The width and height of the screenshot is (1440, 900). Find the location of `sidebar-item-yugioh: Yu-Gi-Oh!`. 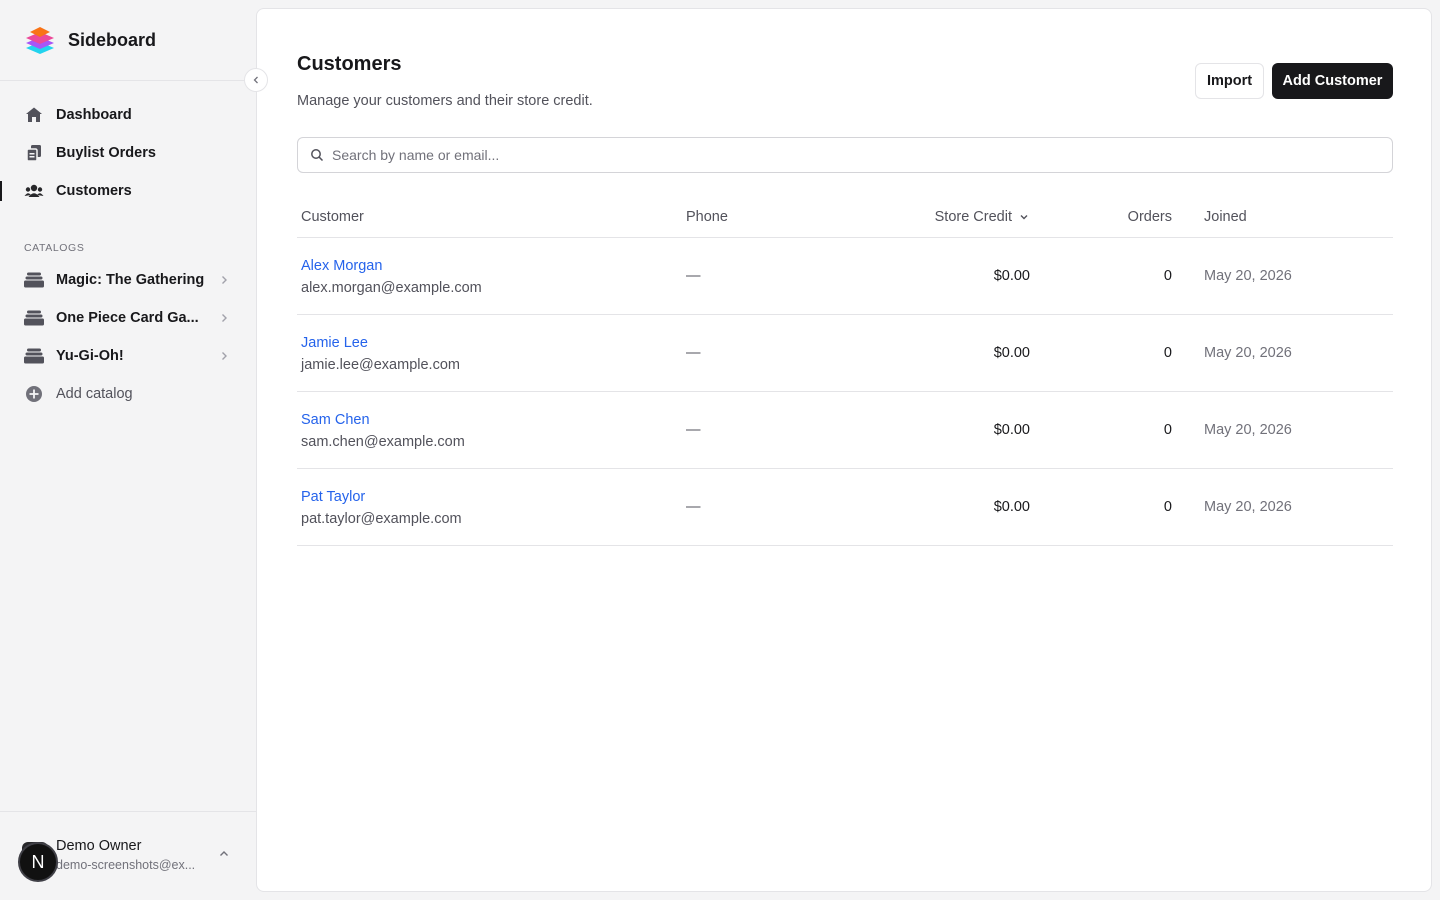

sidebar-item-yugioh: Yu-Gi-Oh! is located at coordinates (128, 356).